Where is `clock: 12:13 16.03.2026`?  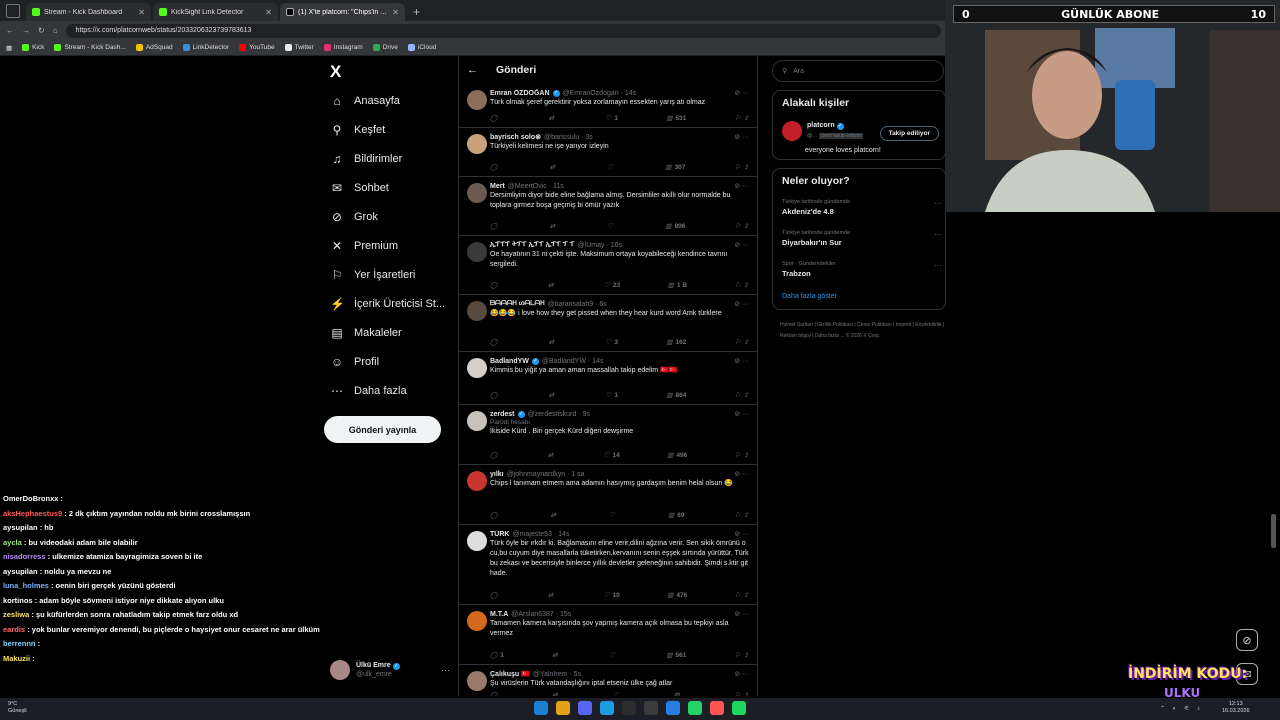 clock: 12:13 16.03.2026 is located at coordinates (1236, 708).